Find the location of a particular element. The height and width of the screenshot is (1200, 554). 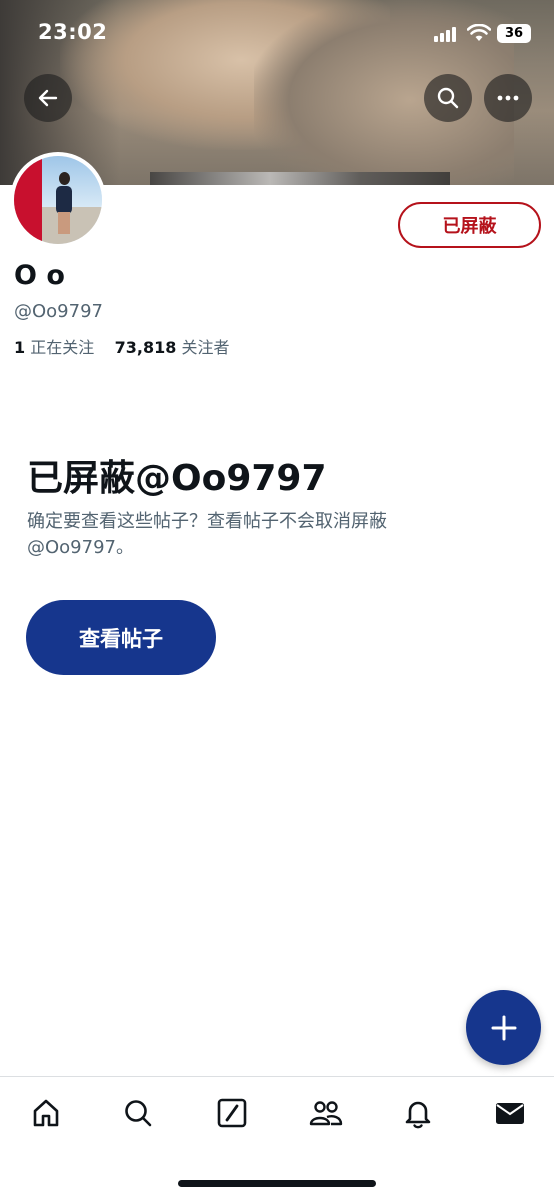

following-count: 1 is located at coordinates (20, 347).